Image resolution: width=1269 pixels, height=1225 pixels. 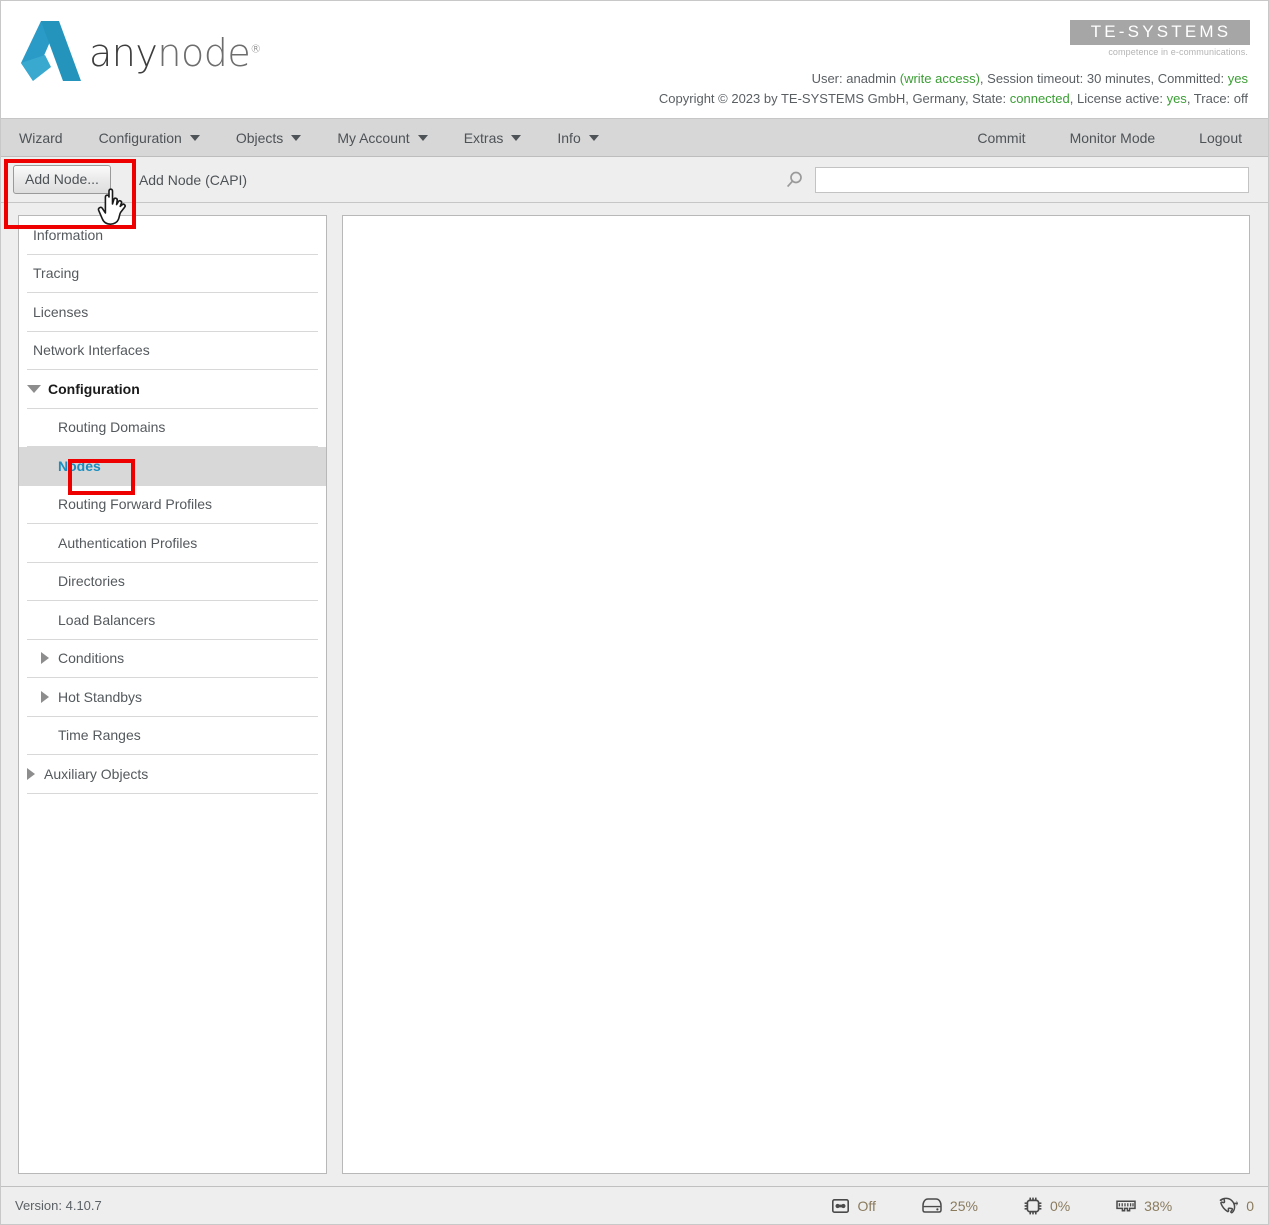 I want to click on status-metric-value: 38%, so click(x=1158, y=1205).